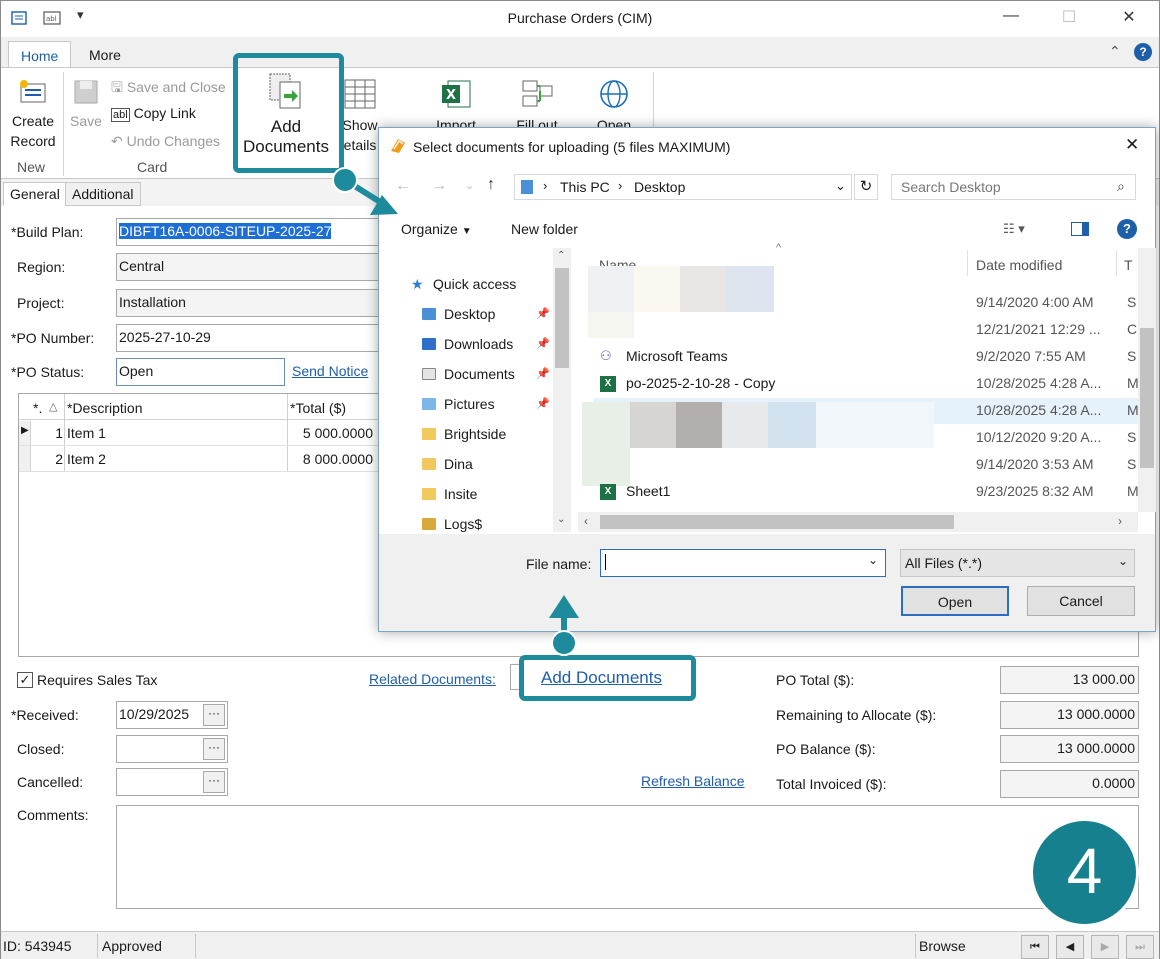 The width and height of the screenshot is (1160, 959). I want to click on annotation-overlay, so click(455, 411).